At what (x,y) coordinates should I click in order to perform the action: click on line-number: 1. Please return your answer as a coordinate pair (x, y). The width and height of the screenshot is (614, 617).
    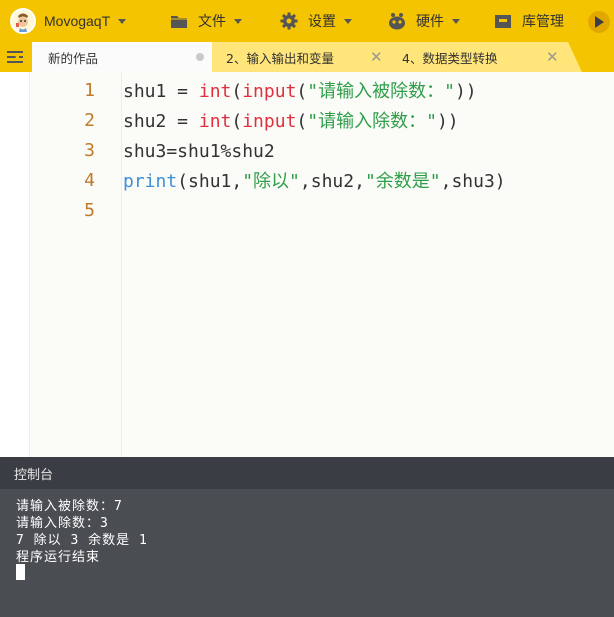
    Looking at the image, I should click on (89, 90).